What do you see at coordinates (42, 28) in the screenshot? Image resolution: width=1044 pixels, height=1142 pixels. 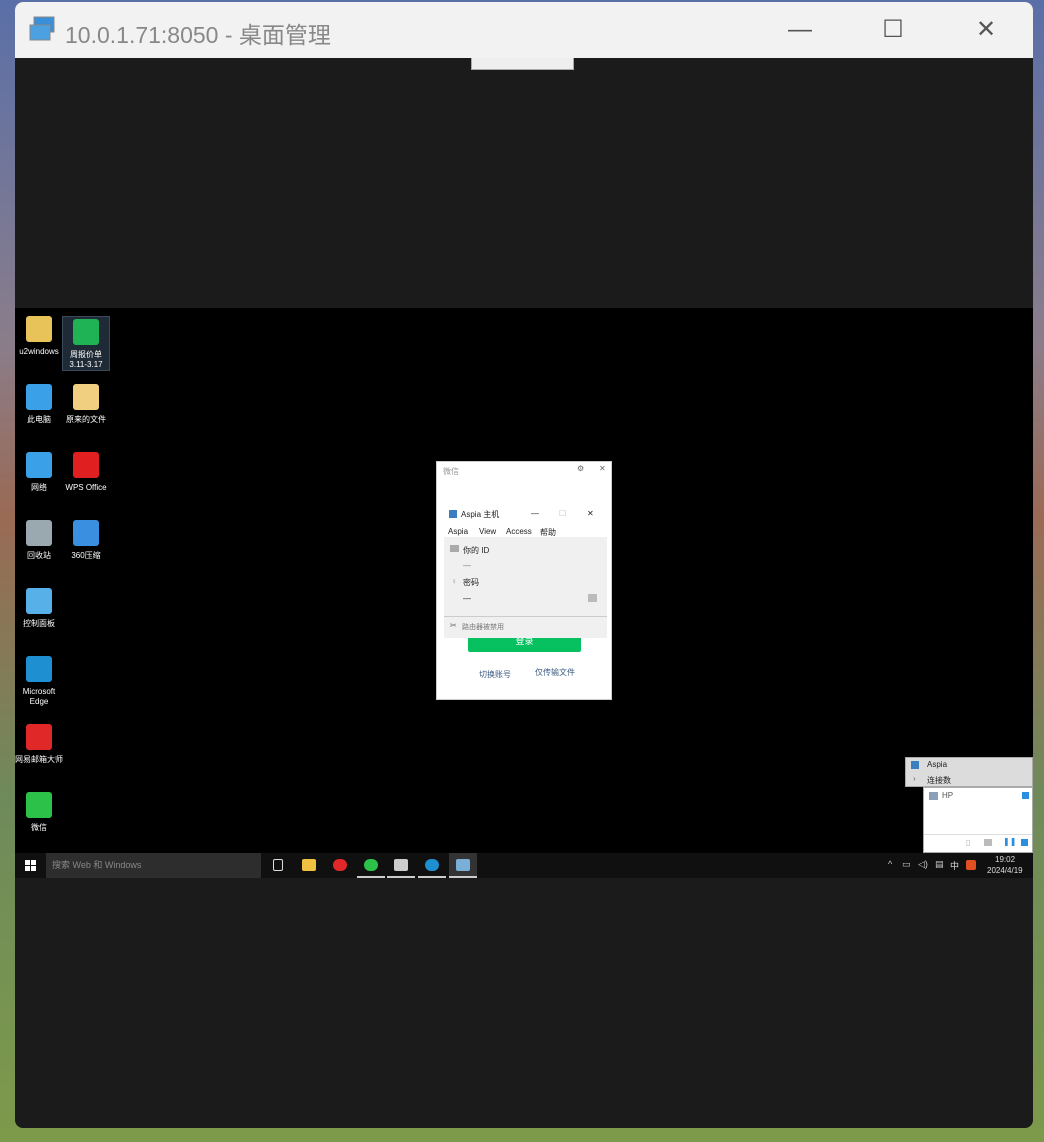 I see `remote-desktop-icon` at bounding box center [42, 28].